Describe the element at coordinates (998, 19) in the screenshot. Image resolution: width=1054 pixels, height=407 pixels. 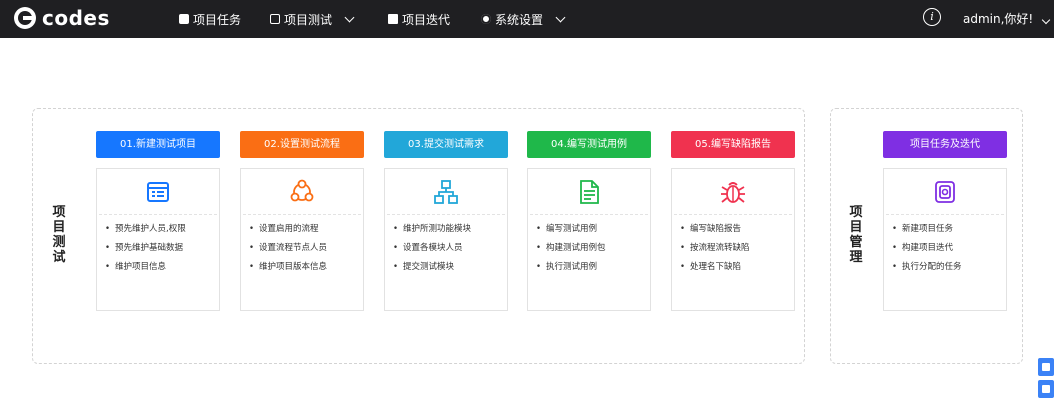
I see `user-greeting: admin,你好!` at that location.